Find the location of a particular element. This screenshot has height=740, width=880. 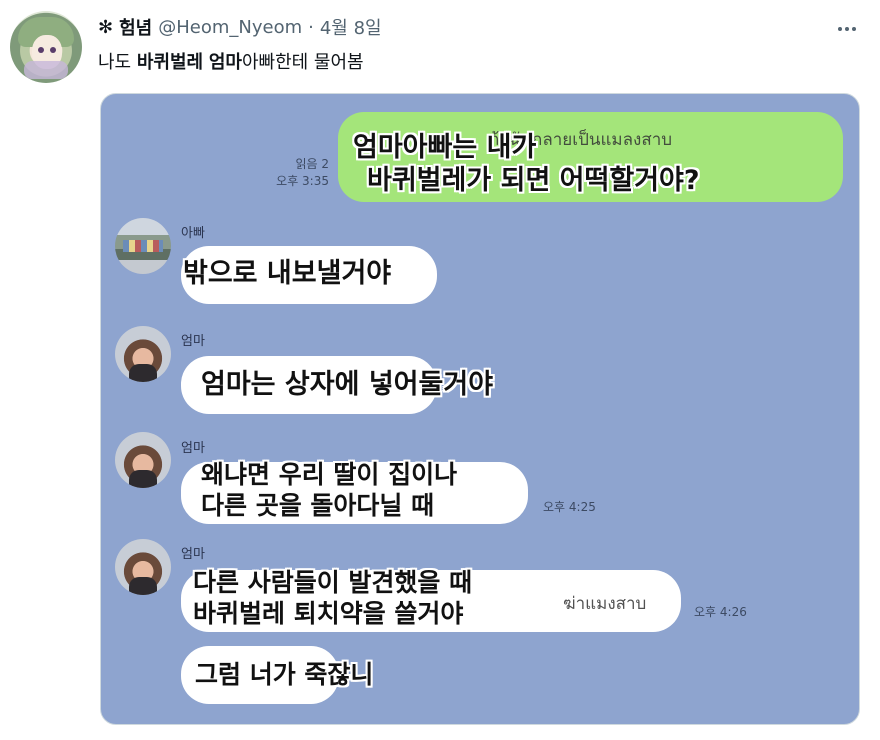

mom-caption-1: 엄마는 상자에 넣어둘거야 is located at coordinates (347, 384).